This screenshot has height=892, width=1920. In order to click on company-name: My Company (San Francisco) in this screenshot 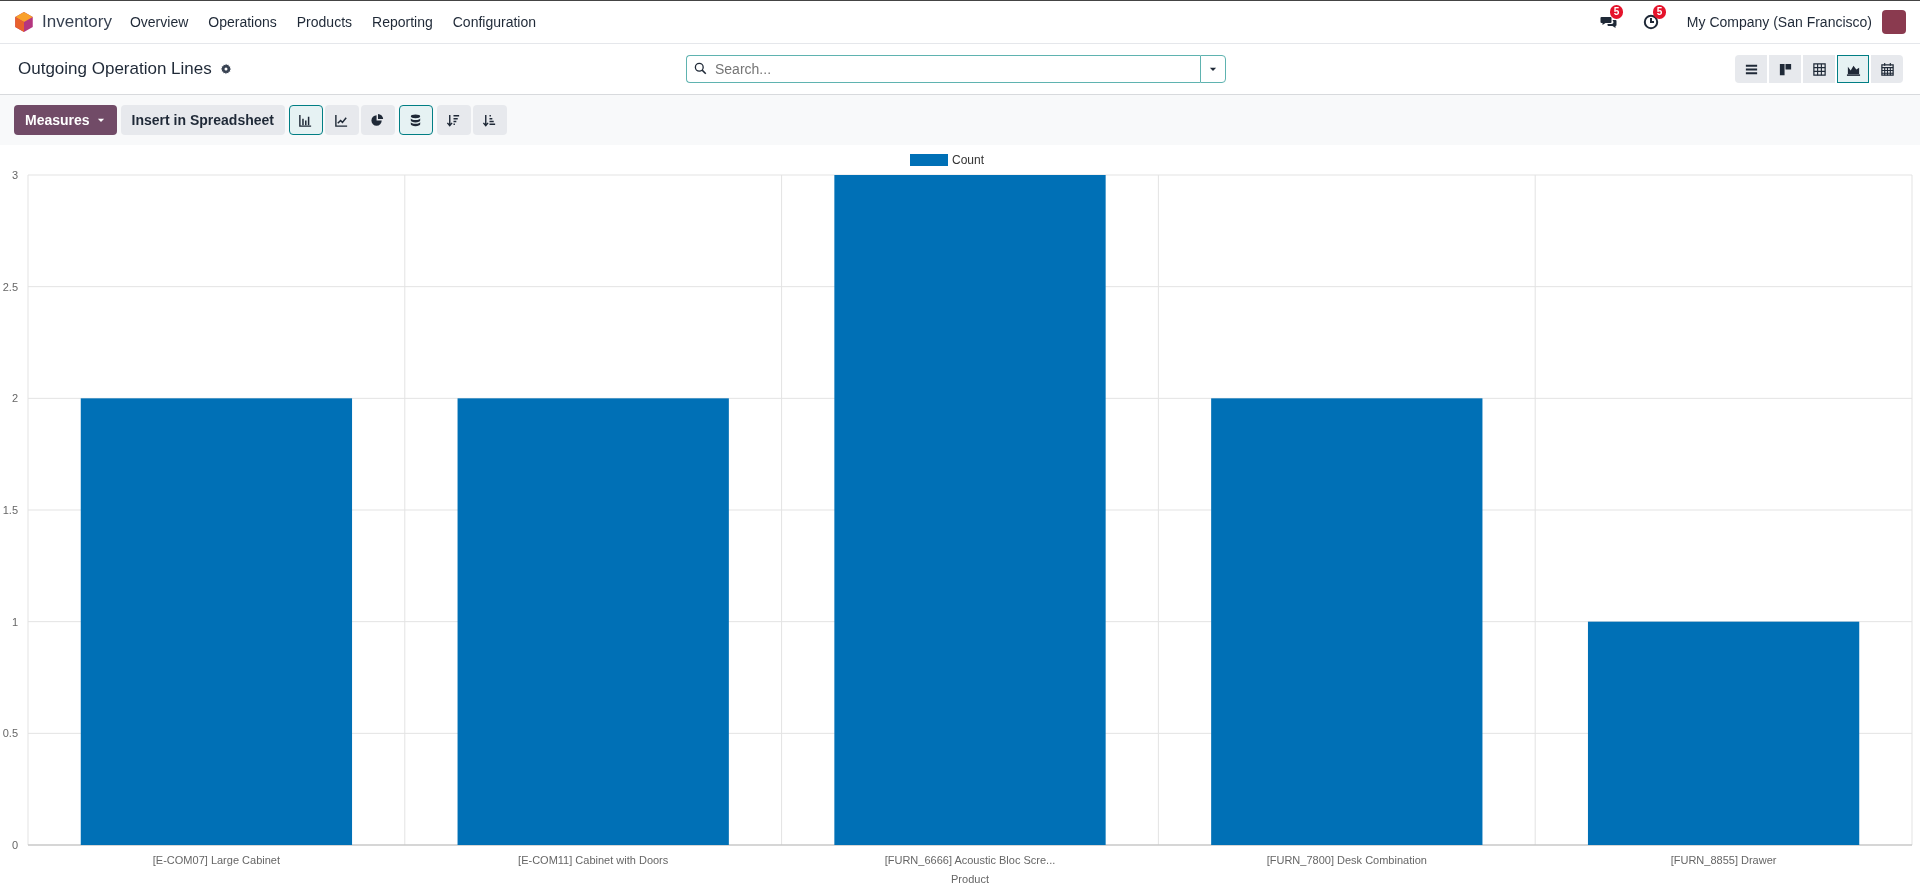, I will do `click(1779, 22)`.